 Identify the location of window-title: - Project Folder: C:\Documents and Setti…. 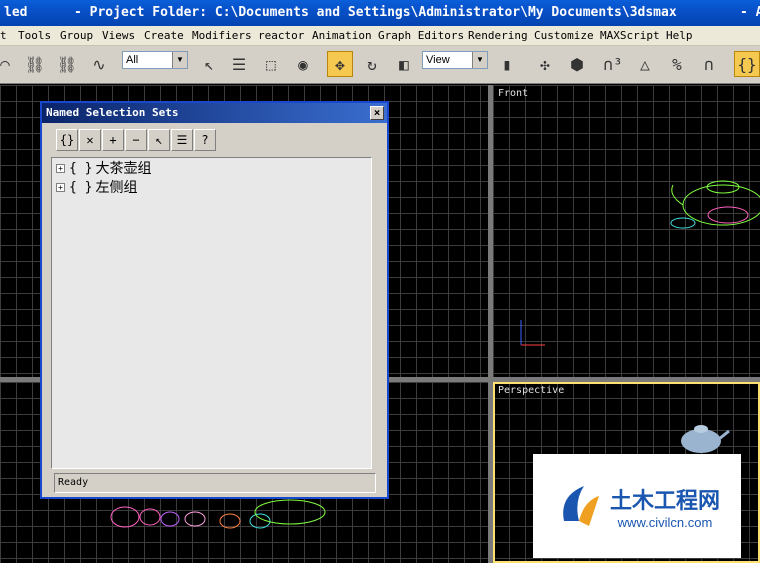
(375, 12).